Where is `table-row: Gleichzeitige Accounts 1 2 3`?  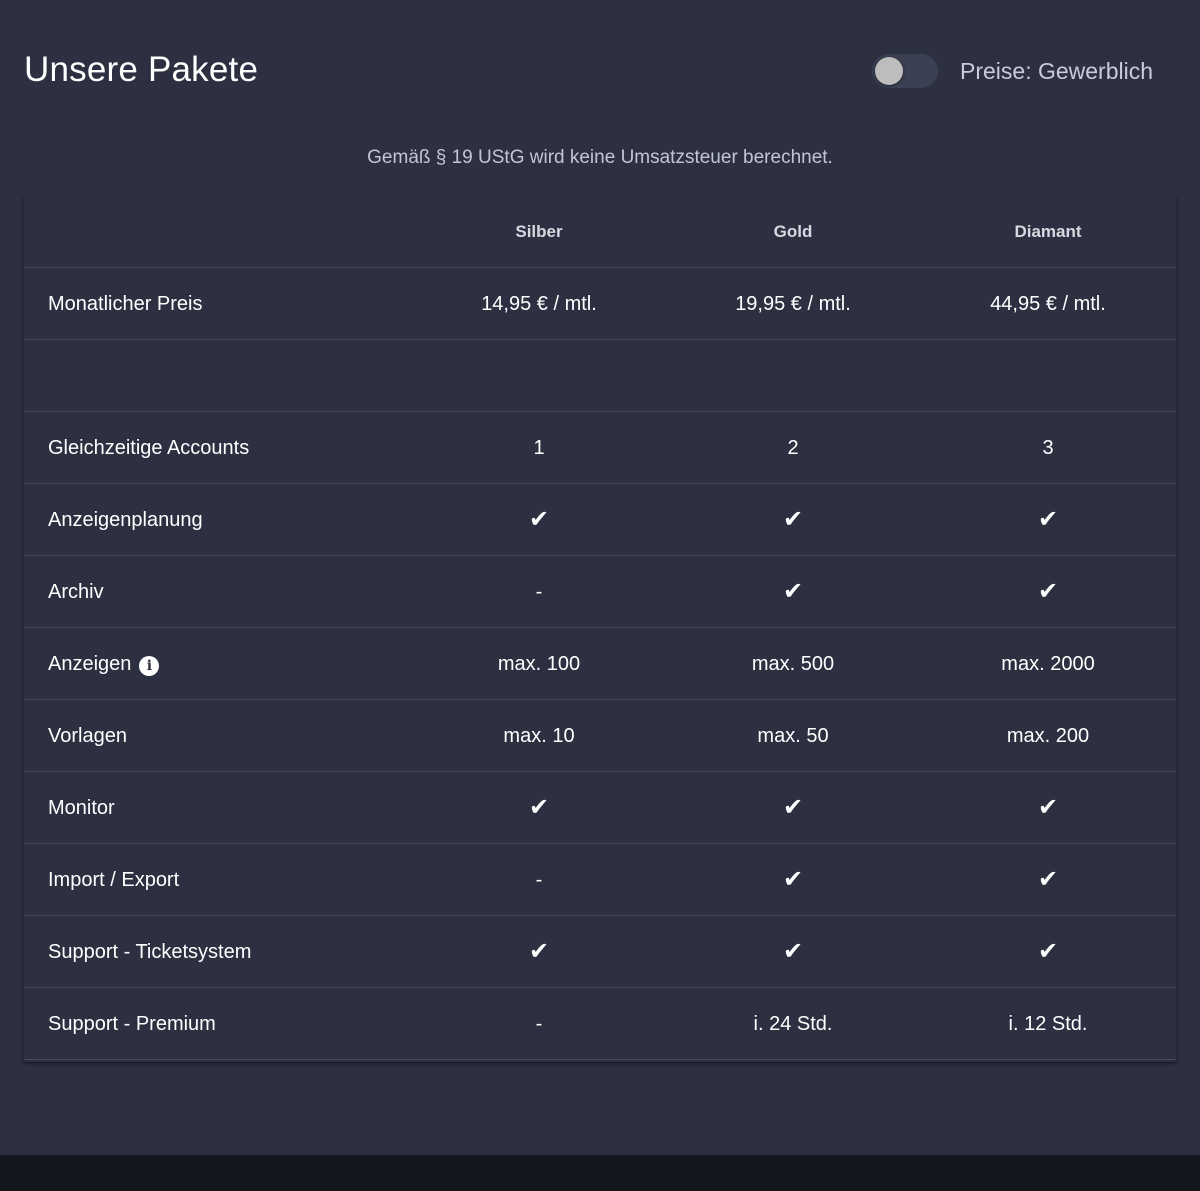
table-row: Gleichzeitige Accounts 1 2 3 is located at coordinates (600, 448).